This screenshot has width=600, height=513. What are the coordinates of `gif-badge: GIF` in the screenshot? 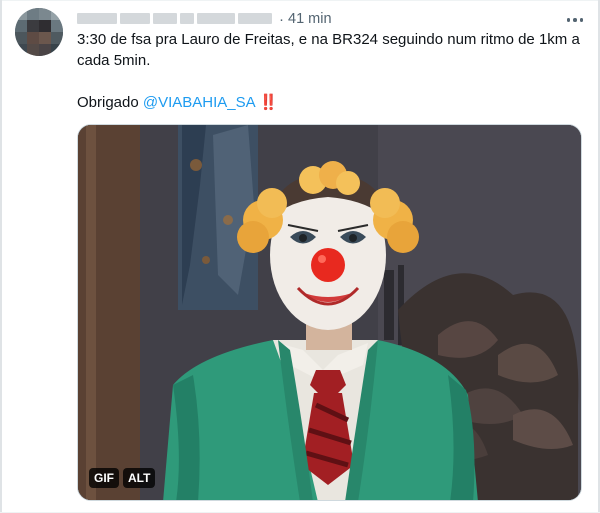 It's located at (104, 478).